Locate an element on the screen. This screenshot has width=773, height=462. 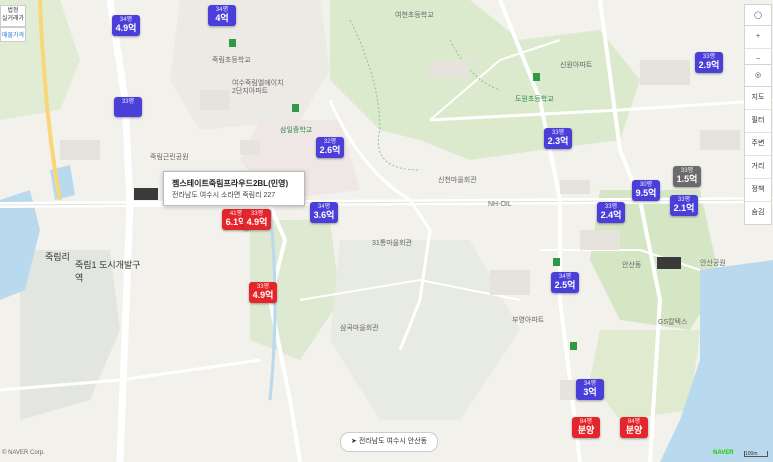
price-marker: 33평 2.1억 is located at coordinates (684, 205).